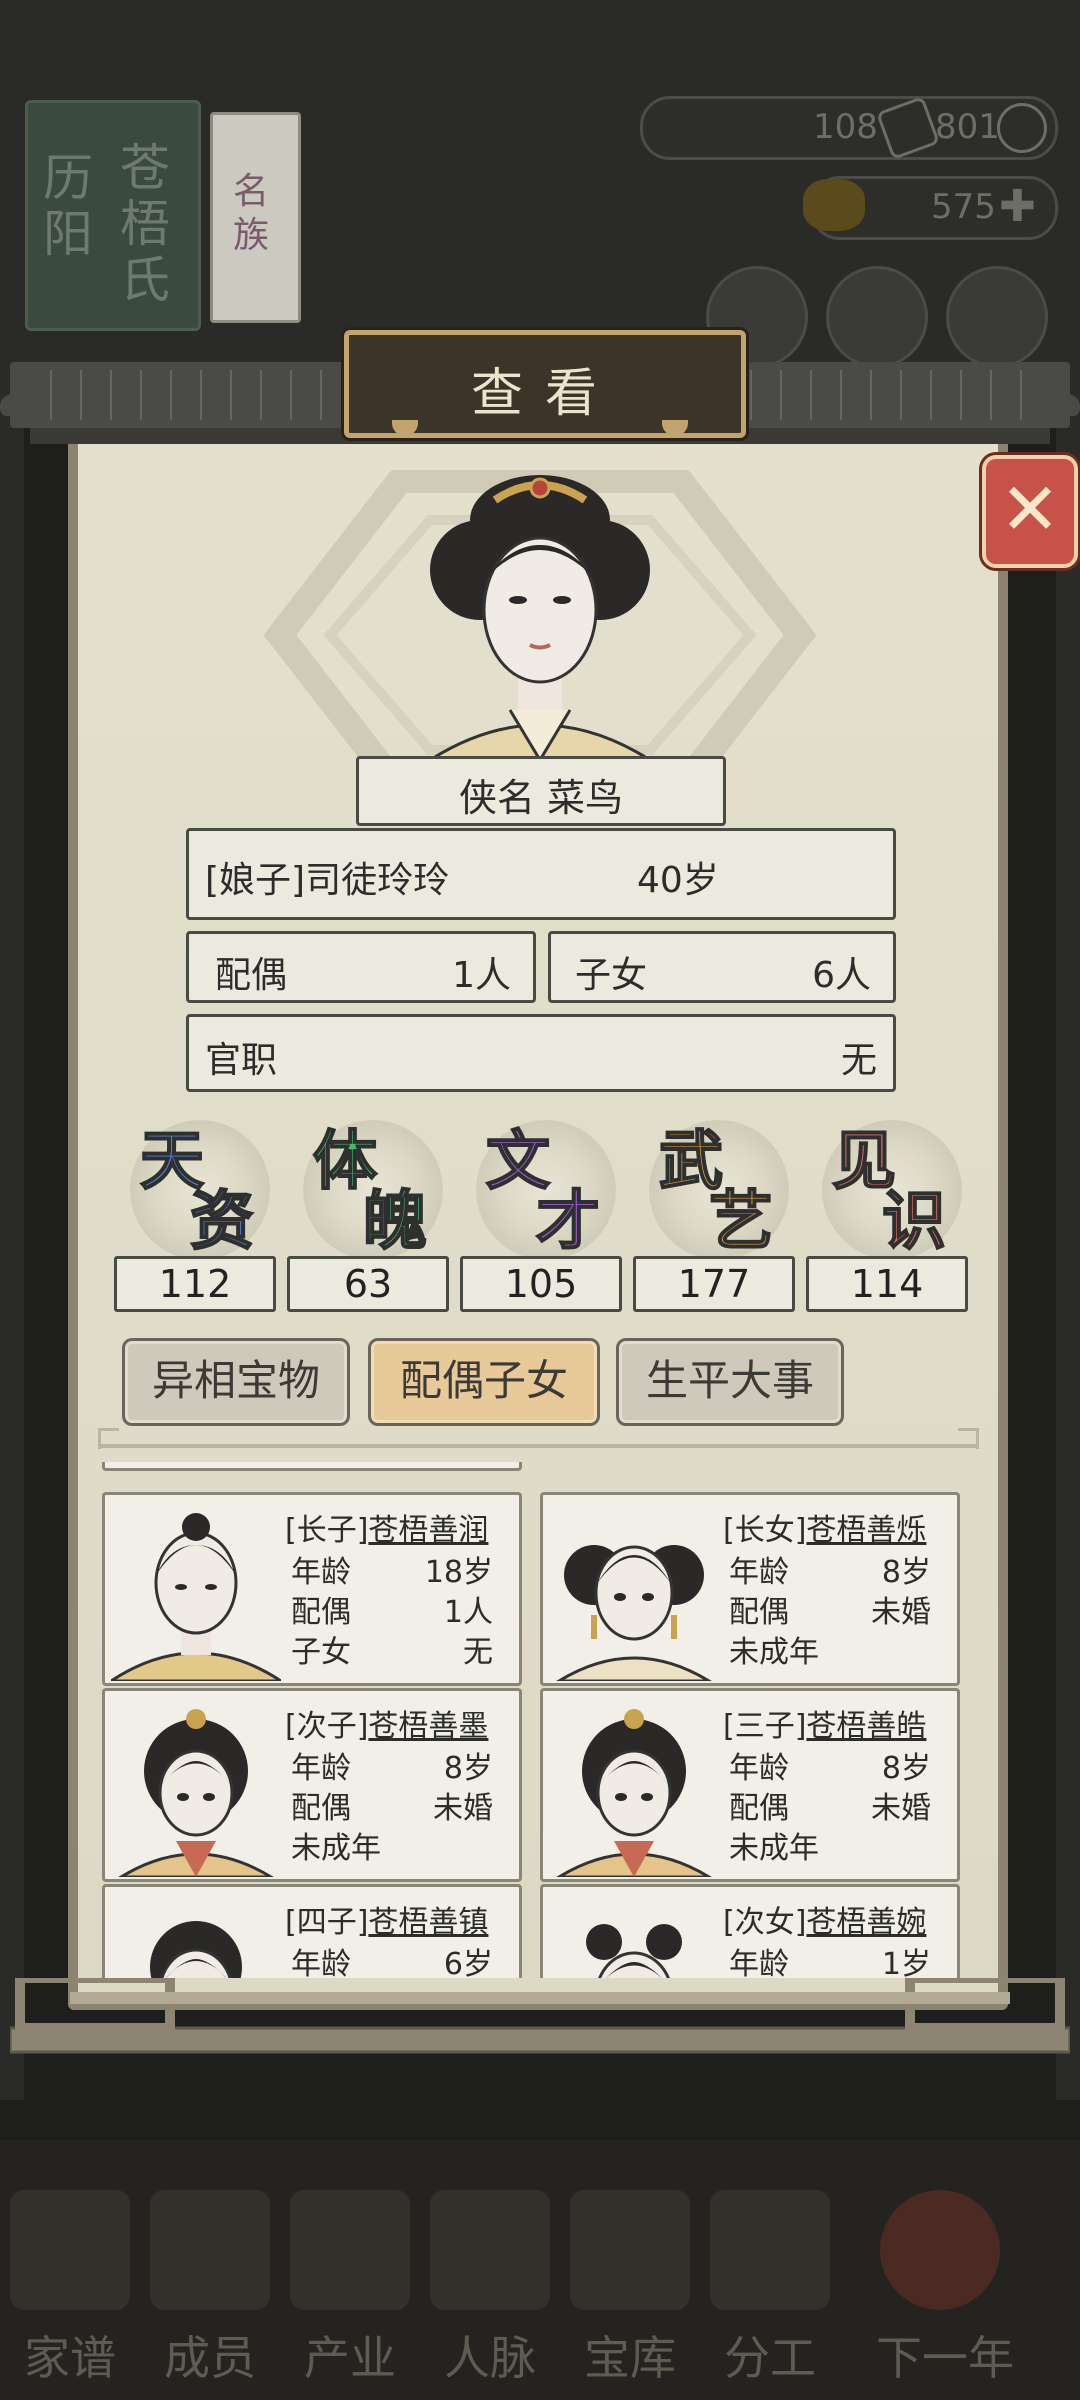 Image resolution: width=1080 pixels, height=2400 pixels. What do you see at coordinates (468, 1768) in the screenshot?
I see `age-value: 8岁` at bounding box center [468, 1768].